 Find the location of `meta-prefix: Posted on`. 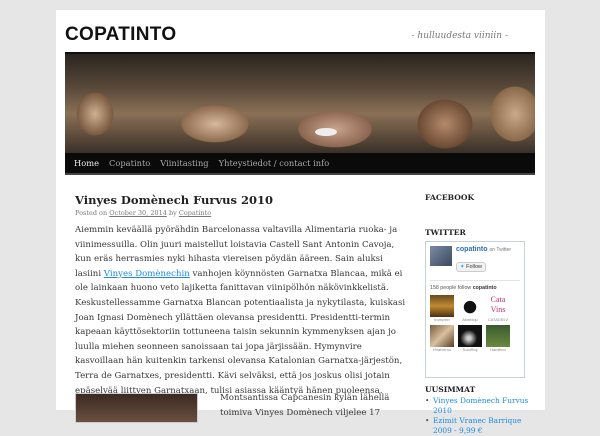

meta-prefix: Posted on is located at coordinates (91, 213).